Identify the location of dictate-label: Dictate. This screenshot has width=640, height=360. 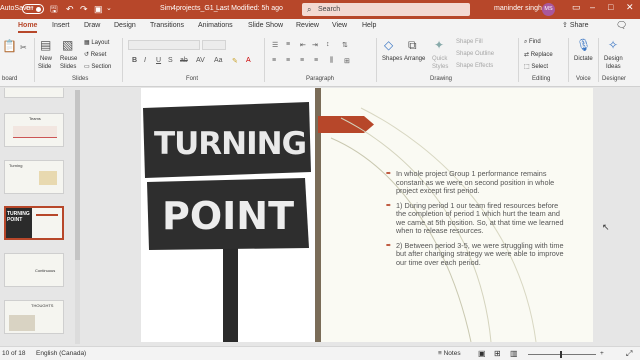
(583, 59).